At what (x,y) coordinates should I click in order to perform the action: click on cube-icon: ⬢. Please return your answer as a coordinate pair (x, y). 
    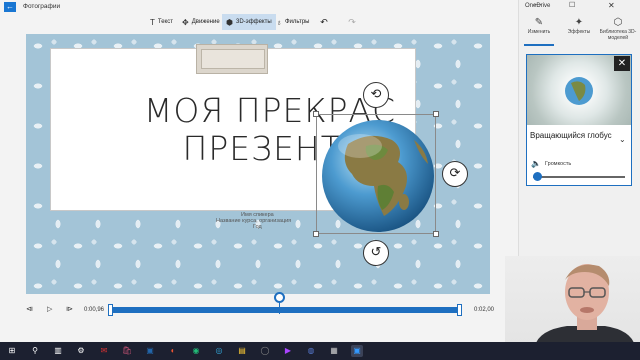
    Looking at the image, I should click on (229, 22).